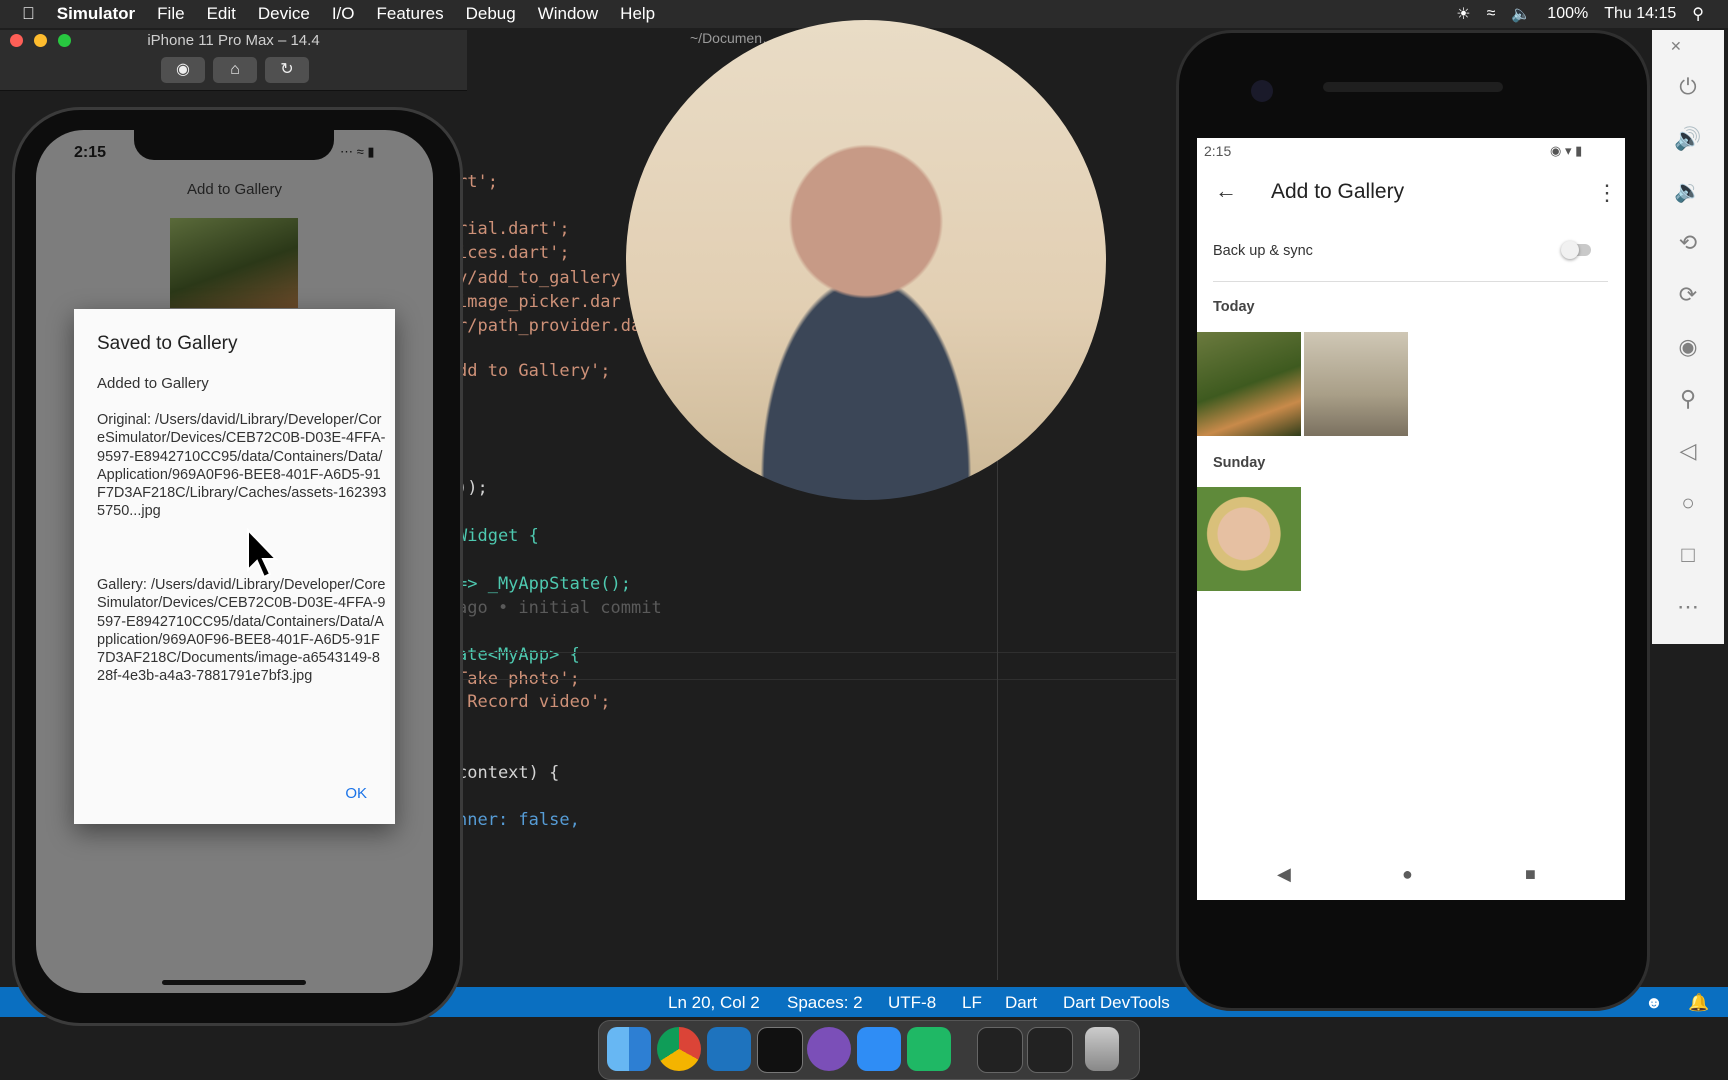 Image resolution: width=1728 pixels, height=1080 pixels. I want to click on webcam-overlay, so click(866, 260).